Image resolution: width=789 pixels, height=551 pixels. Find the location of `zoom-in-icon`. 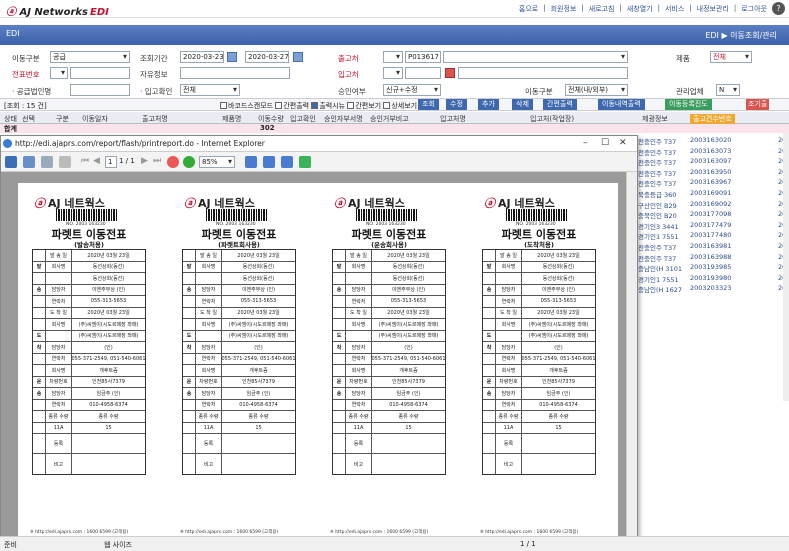

zoom-in-icon is located at coordinates (189, 162).